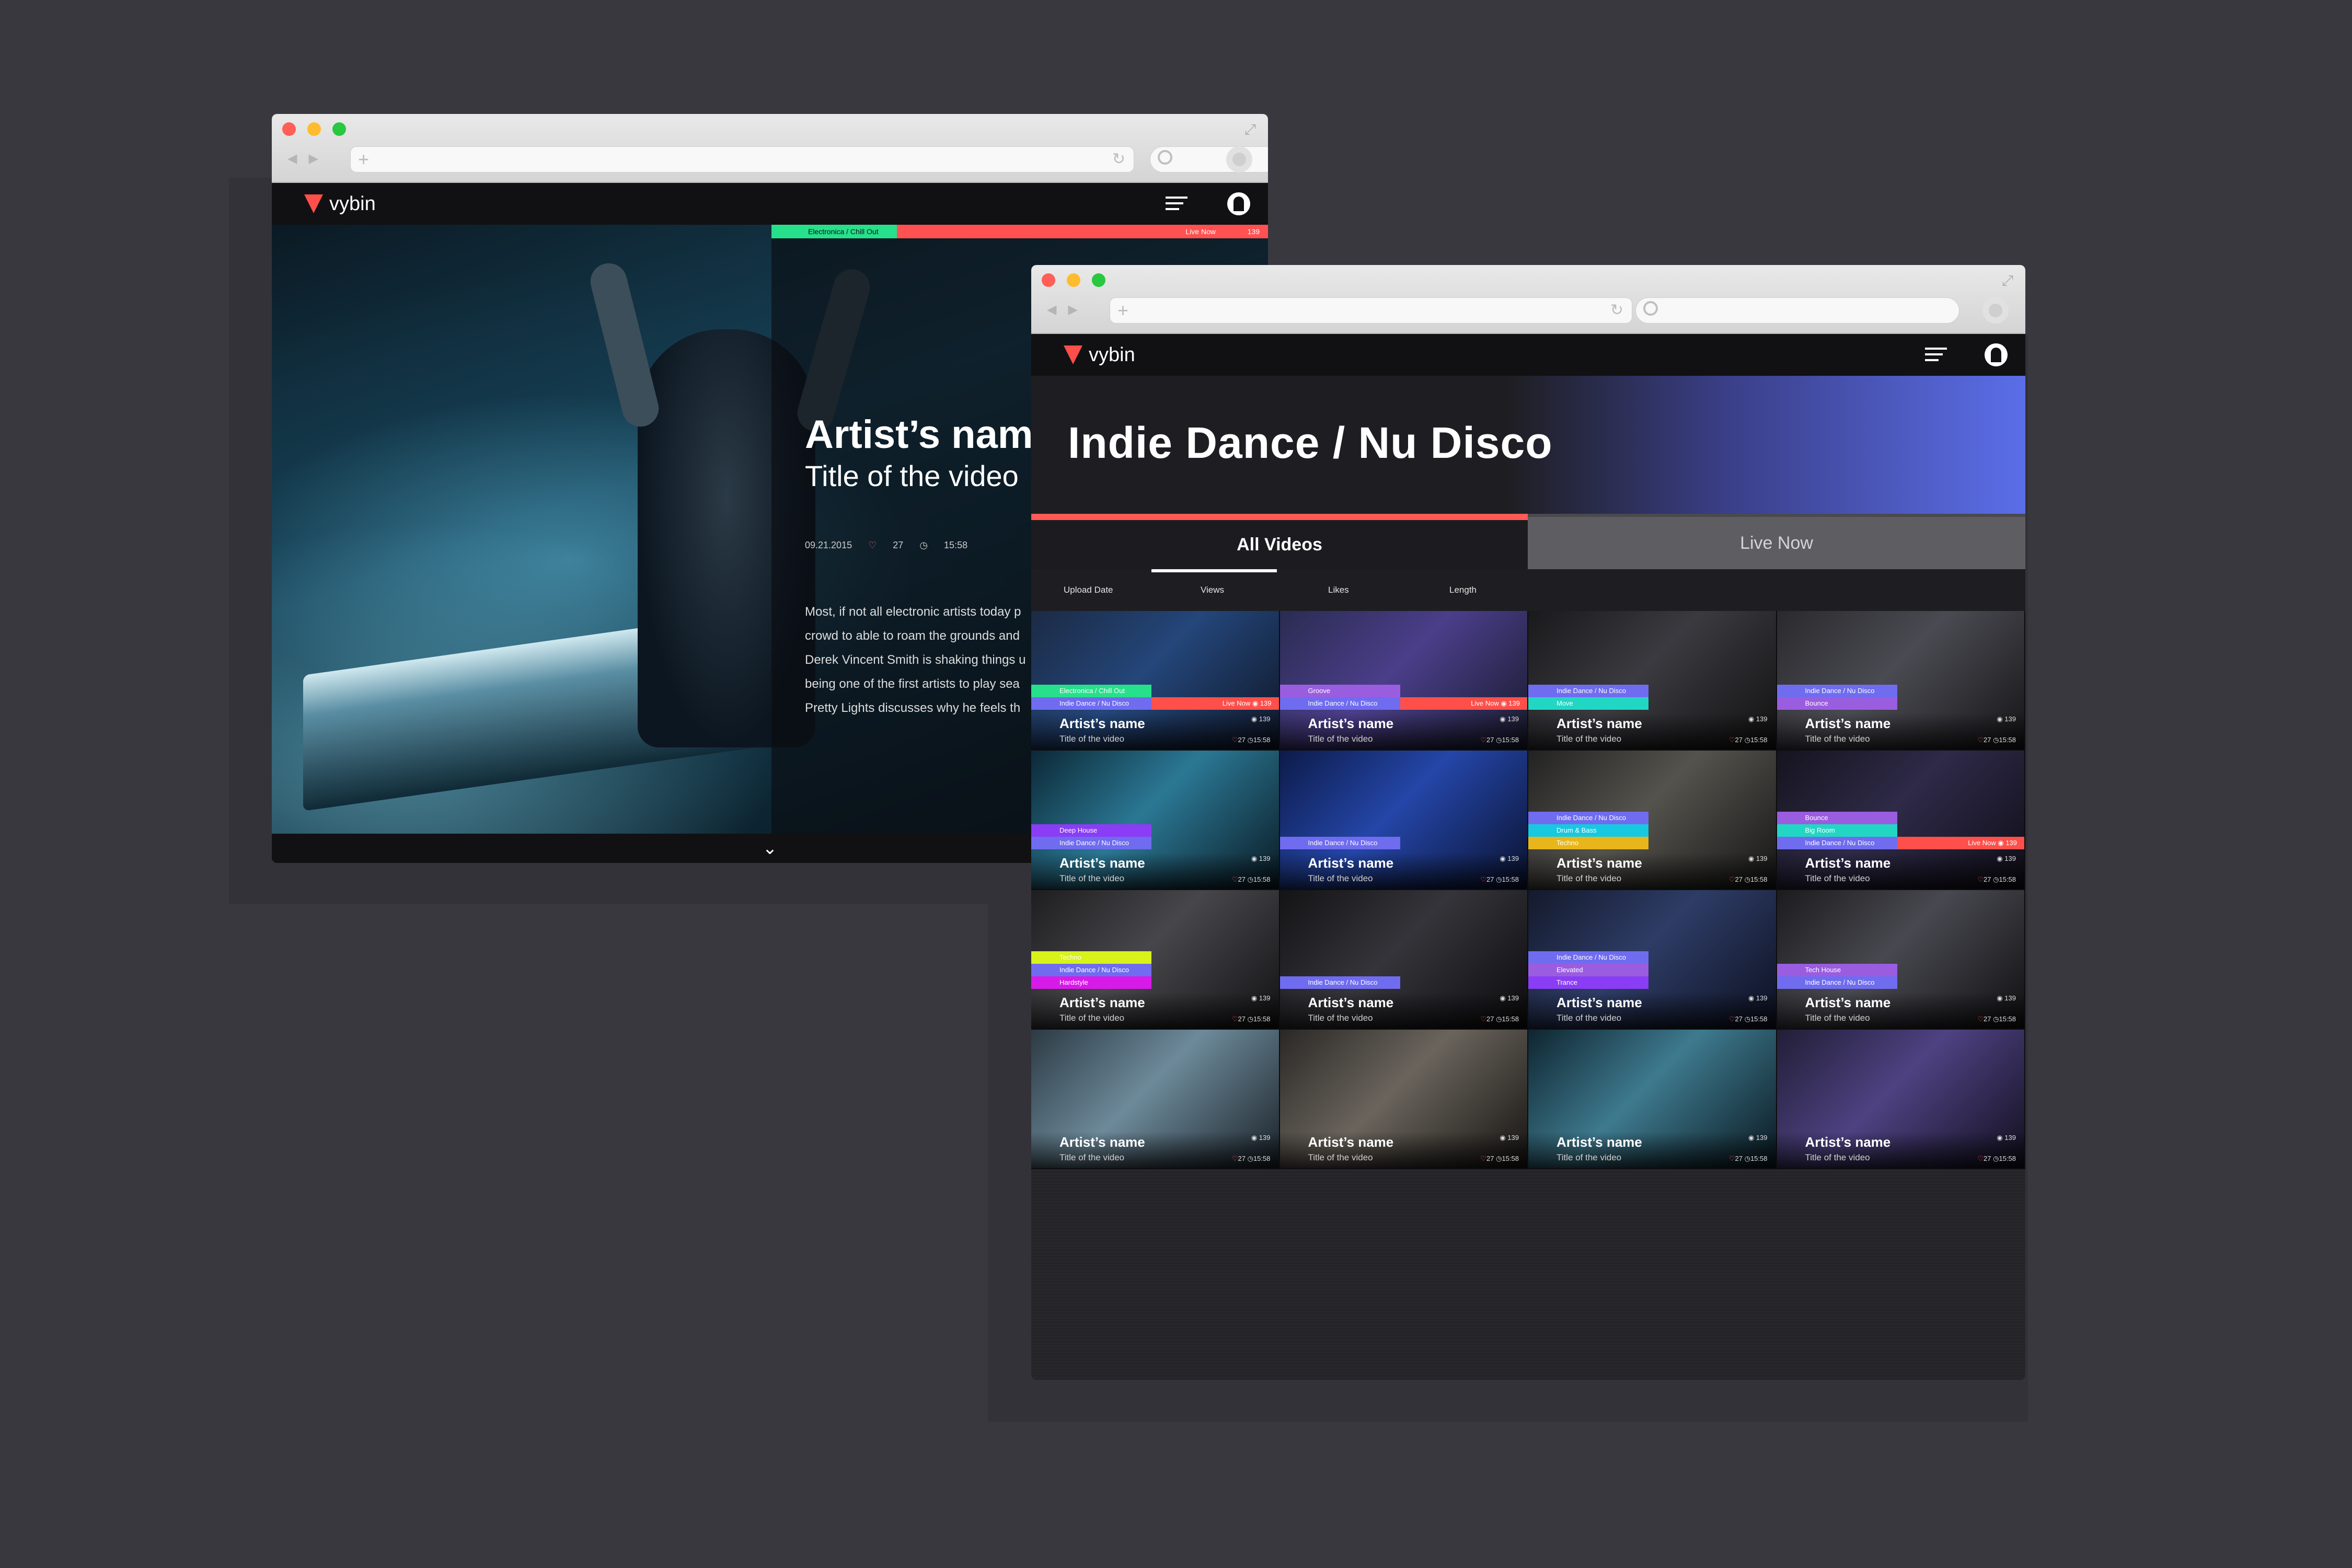 This screenshot has height=1568, width=2352. Describe the element at coordinates (769, 848) in the screenshot. I see `chevron-down-icon: ⌄` at that location.